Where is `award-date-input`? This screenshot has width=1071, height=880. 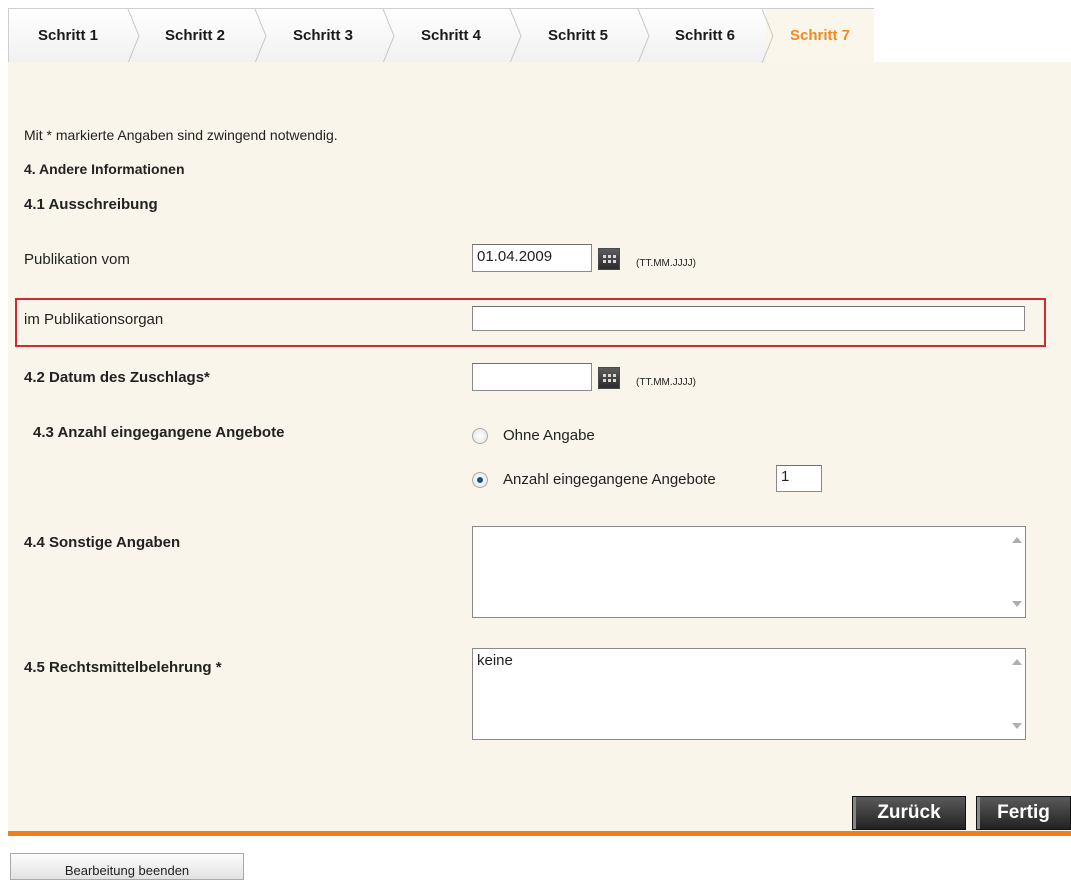
award-date-input is located at coordinates (532, 377).